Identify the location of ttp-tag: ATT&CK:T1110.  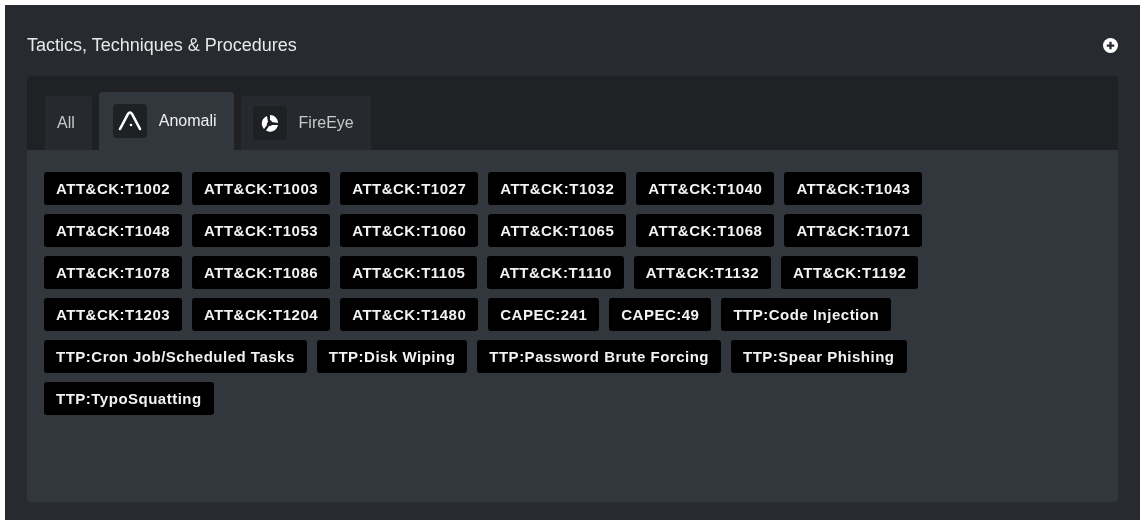
(555, 272).